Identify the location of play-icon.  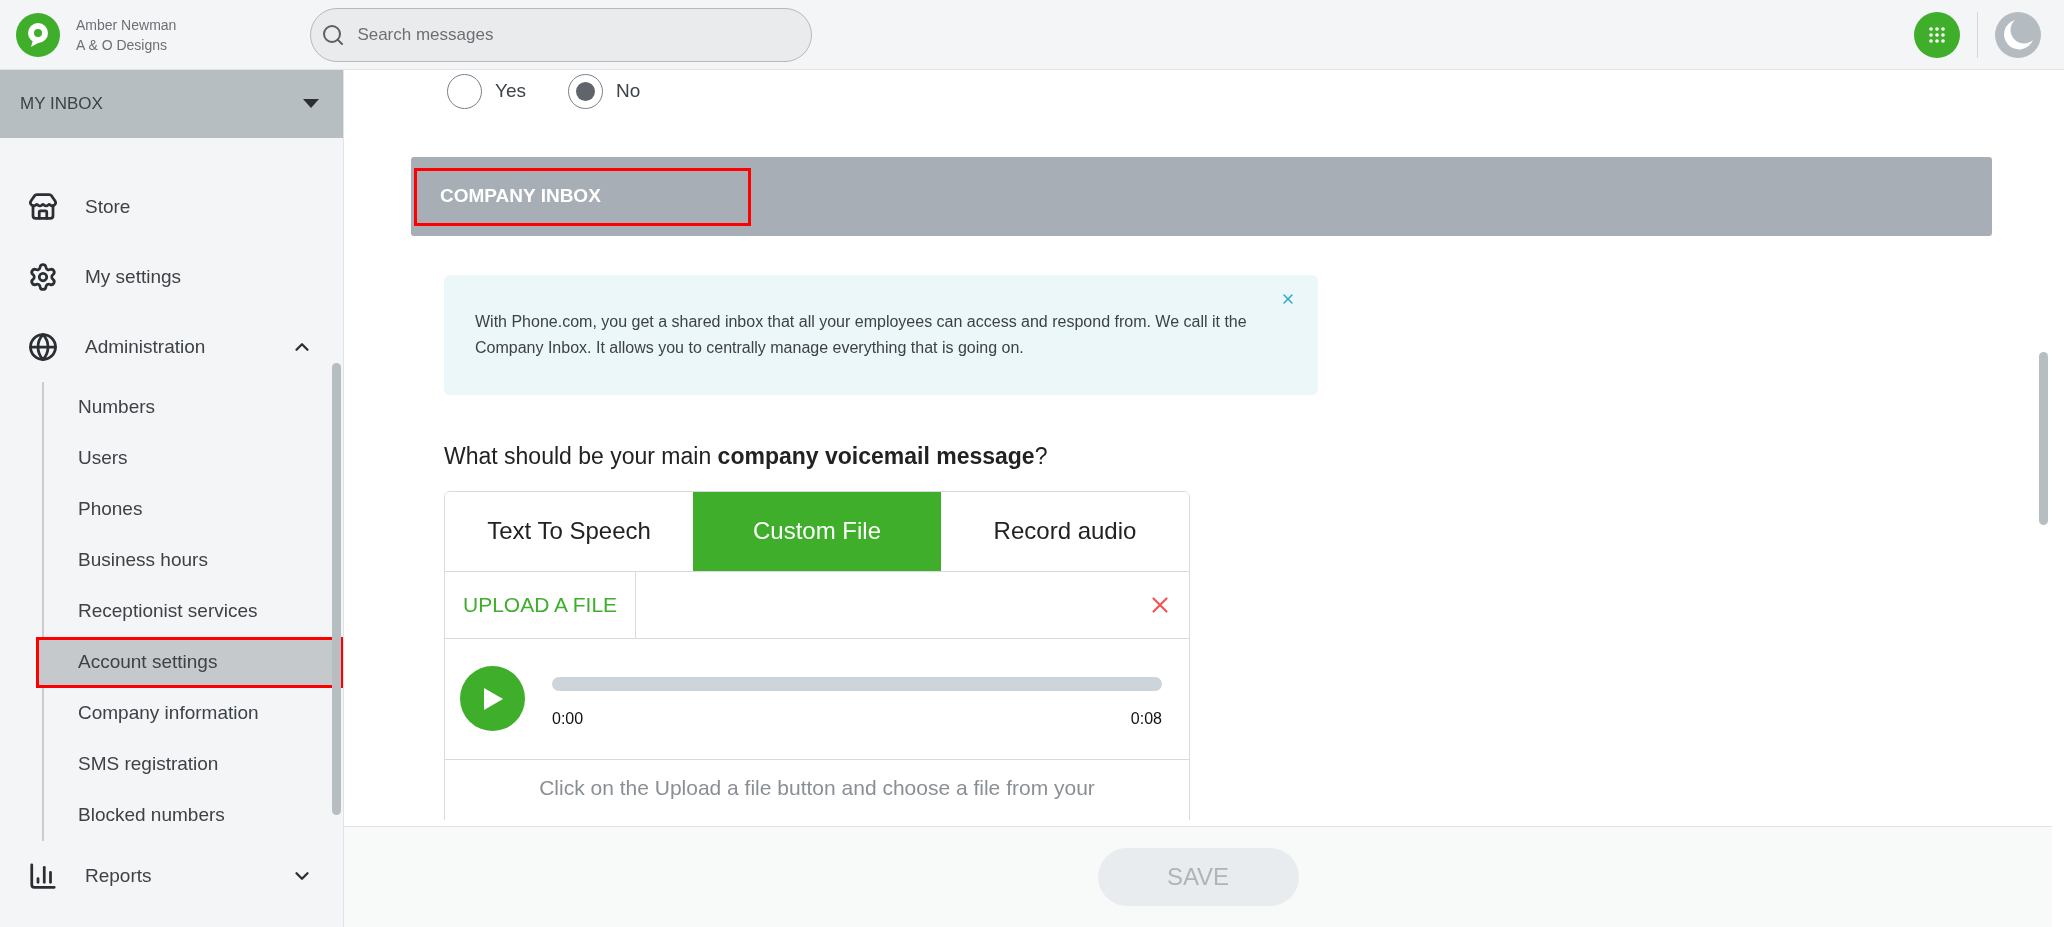
(492, 698).